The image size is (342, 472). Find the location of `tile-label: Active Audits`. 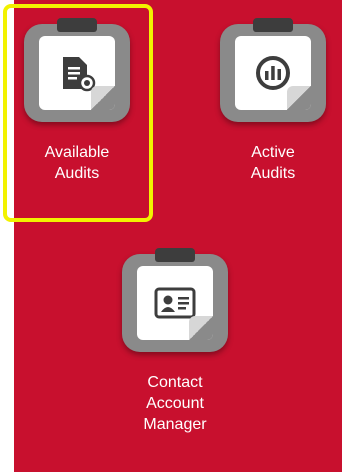

tile-label: Active Audits is located at coordinates (273, 163).